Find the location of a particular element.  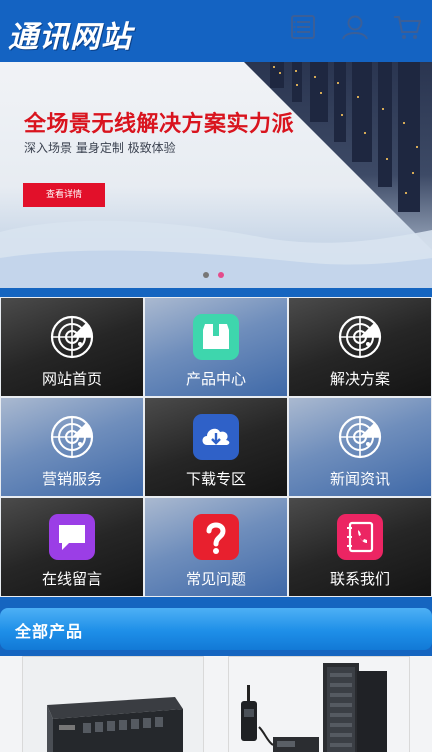

box-icon is located at coordinates (216, 337).